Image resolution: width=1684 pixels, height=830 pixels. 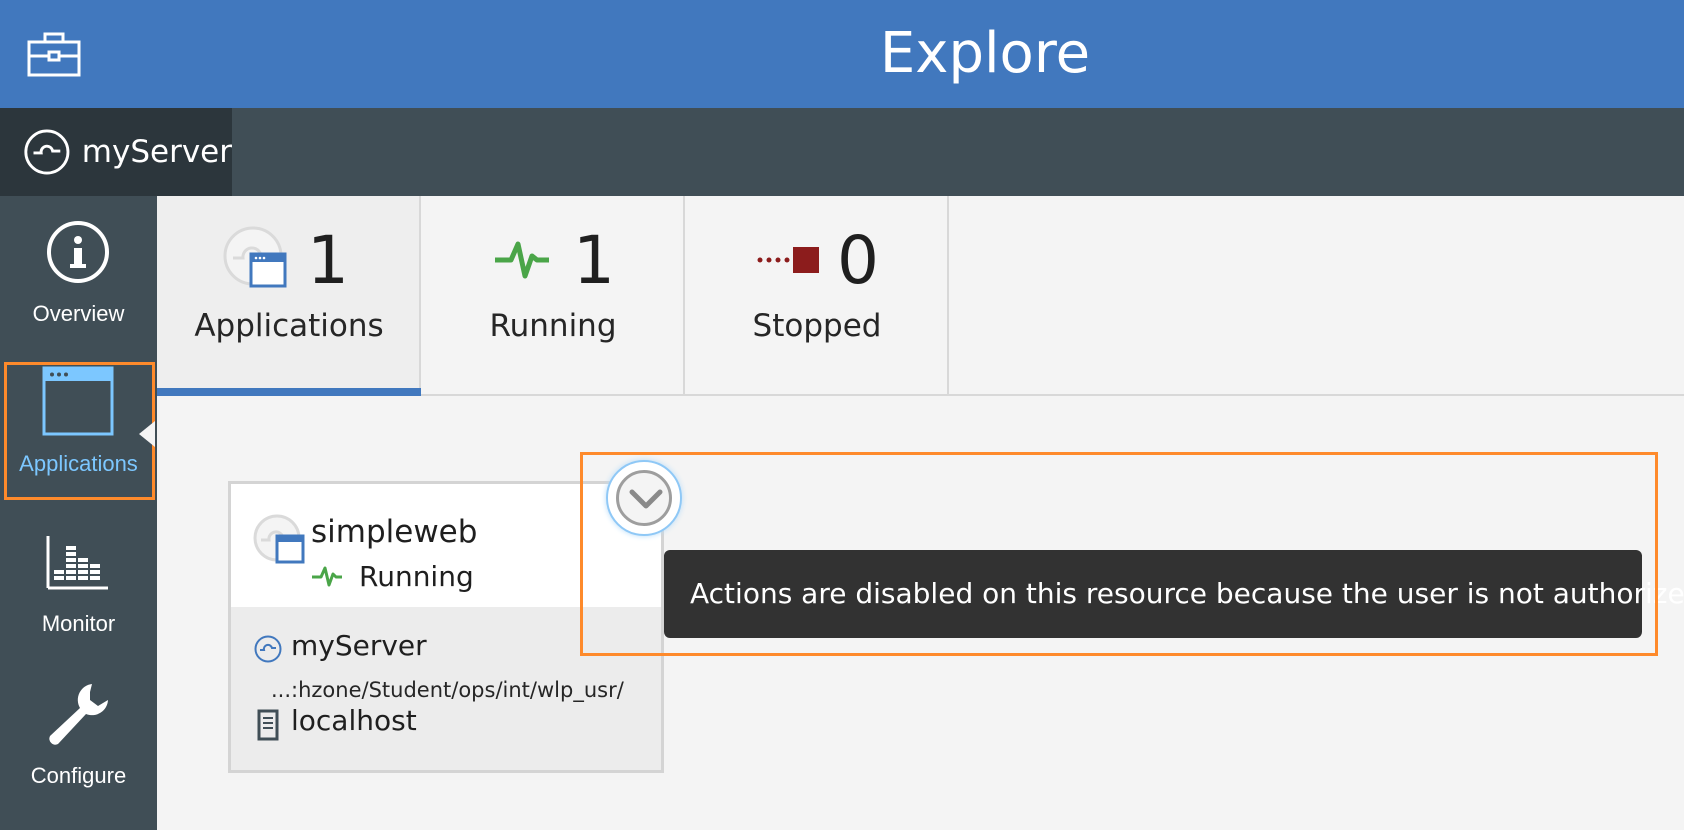 I want to click on server-tab-label: myServer, so click(x=156, y=152).